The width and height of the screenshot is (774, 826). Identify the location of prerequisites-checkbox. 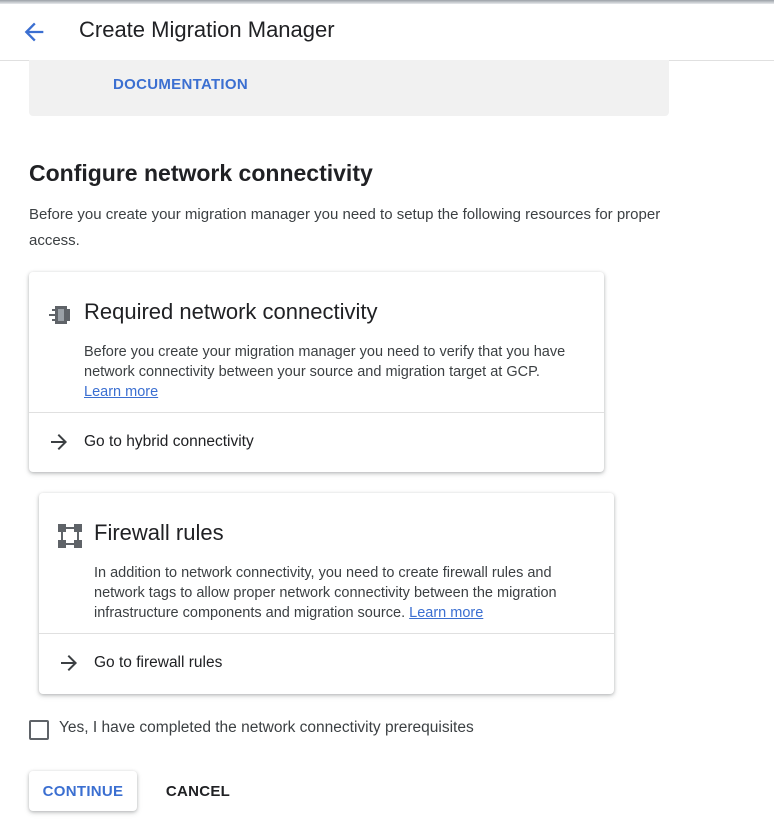
(39, 730).